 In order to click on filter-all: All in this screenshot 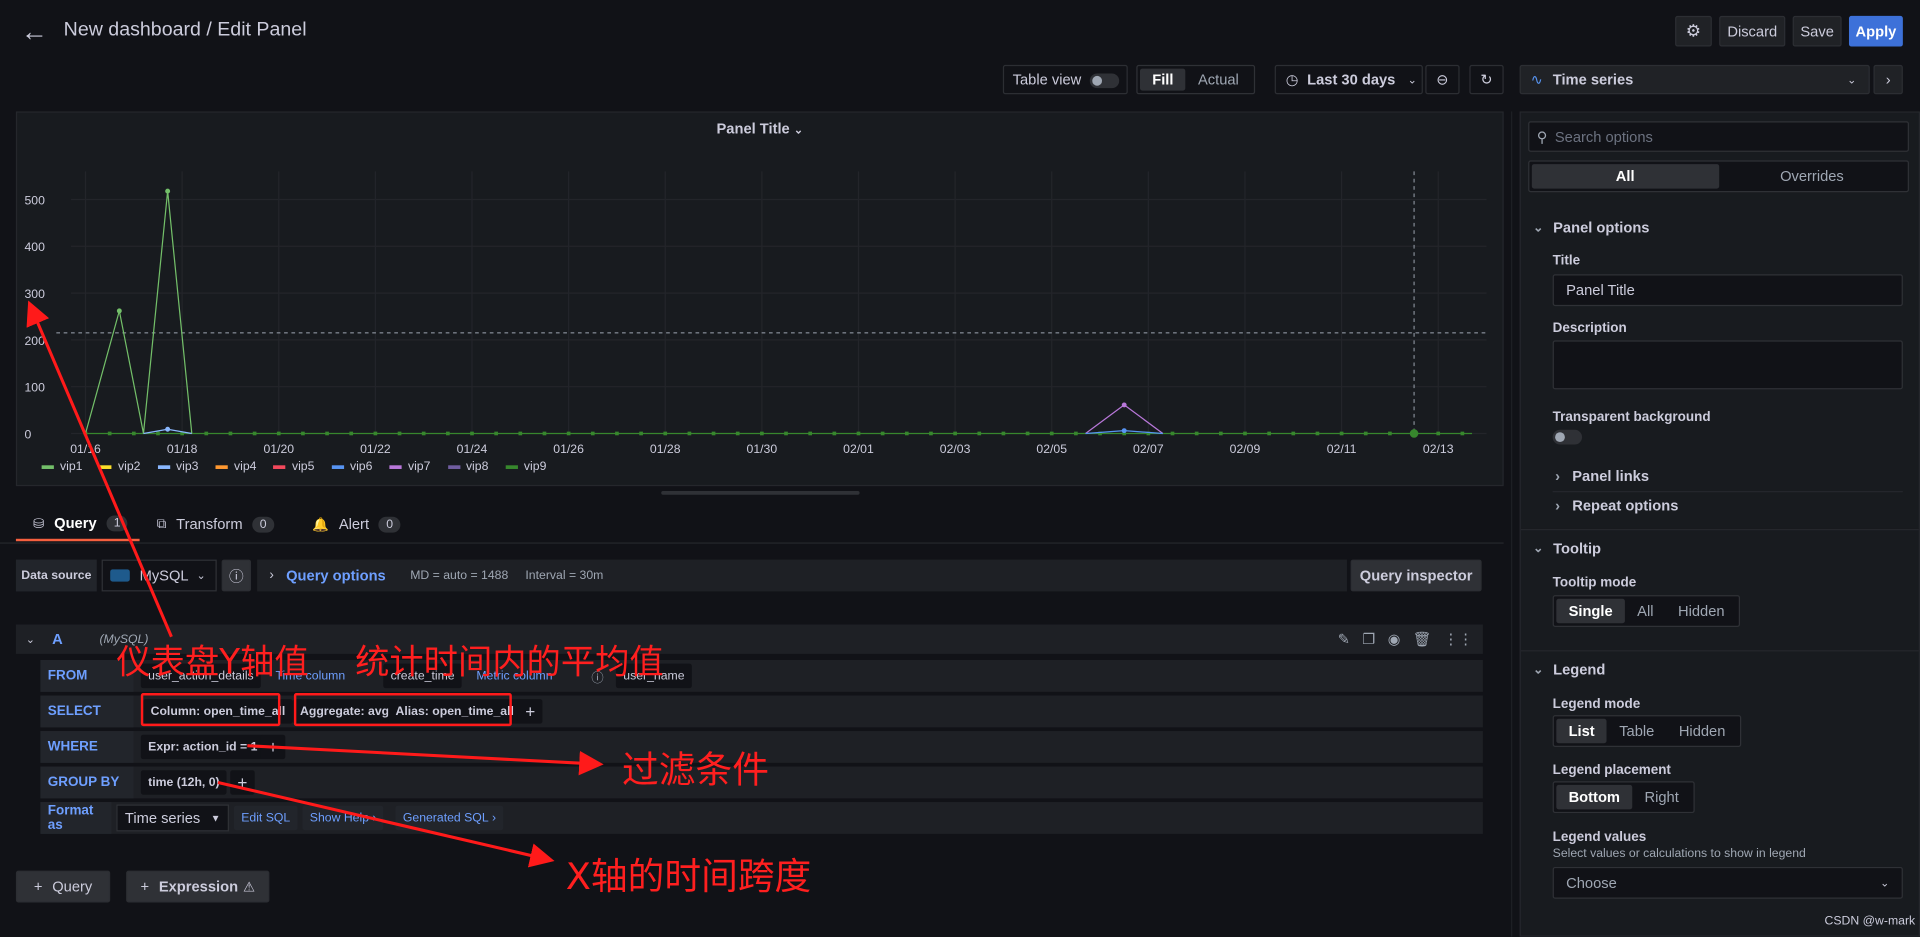, I will do `click(1625, 176)`.